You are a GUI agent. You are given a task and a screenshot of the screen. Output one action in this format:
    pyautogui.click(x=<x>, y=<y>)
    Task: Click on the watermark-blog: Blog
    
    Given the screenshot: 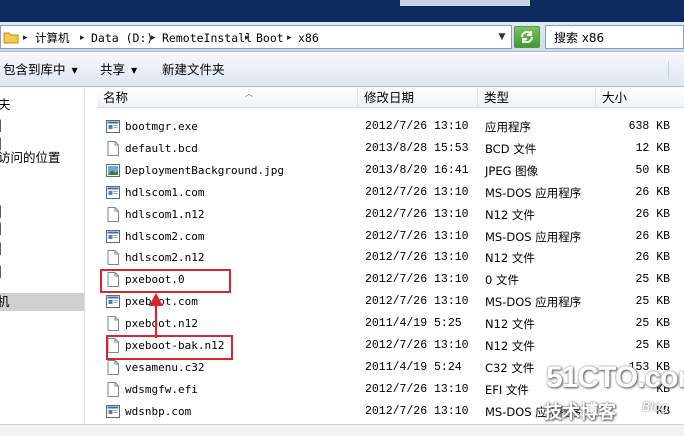 What is the action you would take?
    pyautogui.click(x=655, y=407)
    